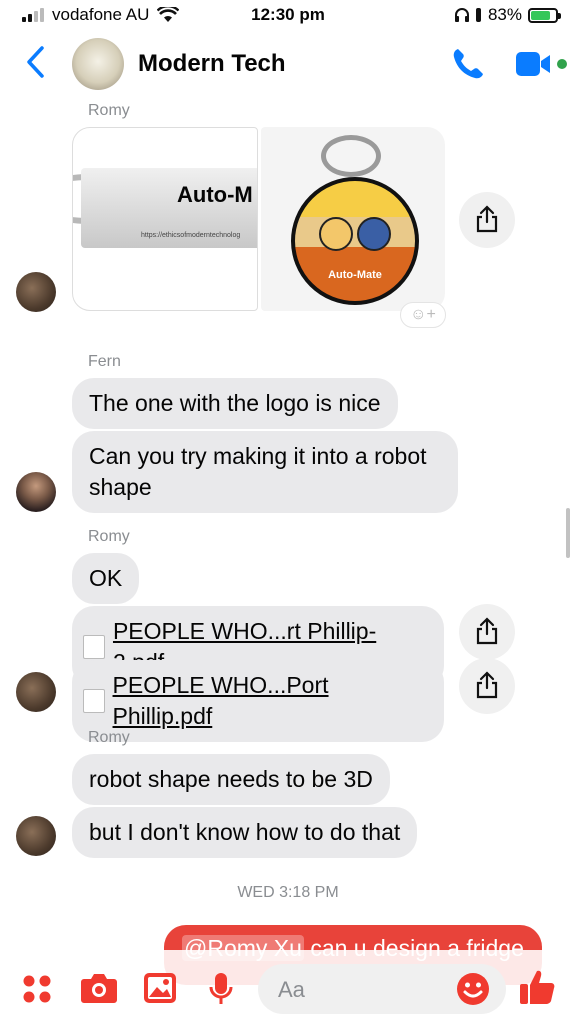  What do you see at coordinates (104, 361) in the screenshot?
I see `sender-name: Fern` at bounding box center [104, 361].